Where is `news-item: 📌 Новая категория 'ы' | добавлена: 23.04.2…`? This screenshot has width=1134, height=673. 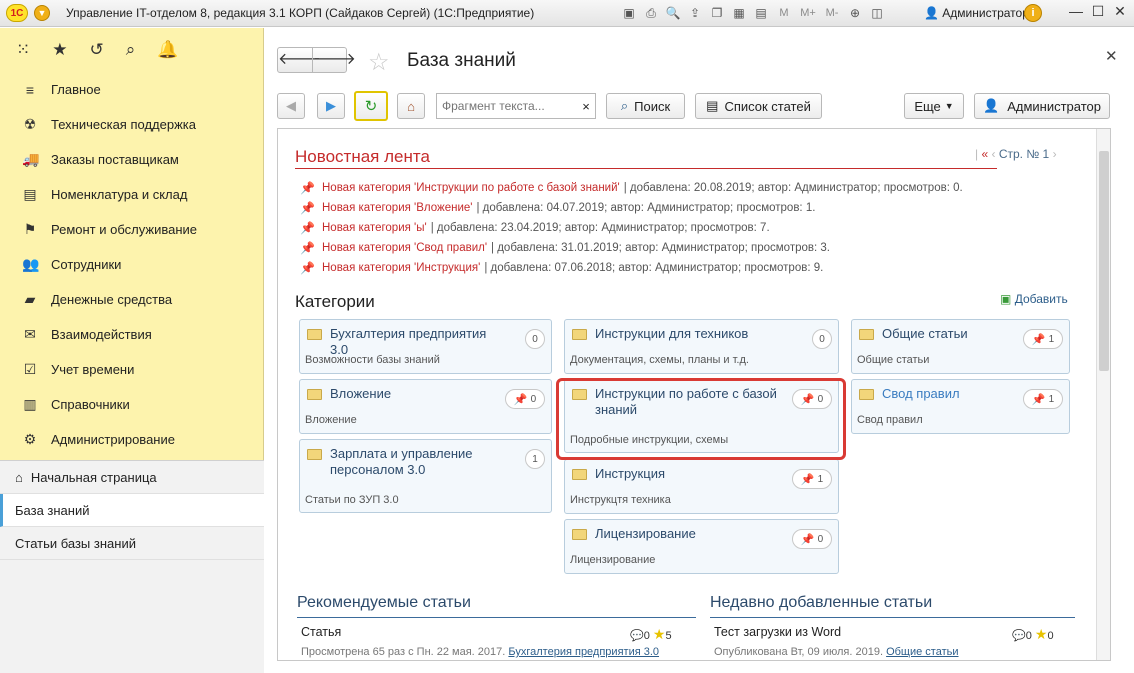 news-item: 📌 Новая категория 'ы' | добавлена: 23.04.2… is located at coordinates (631, 228).